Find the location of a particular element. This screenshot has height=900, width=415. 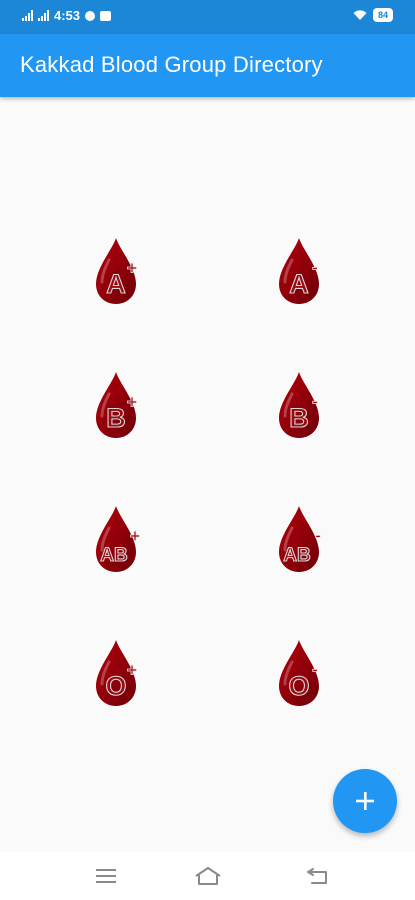

home-icon is located at coordinates (208, 876).